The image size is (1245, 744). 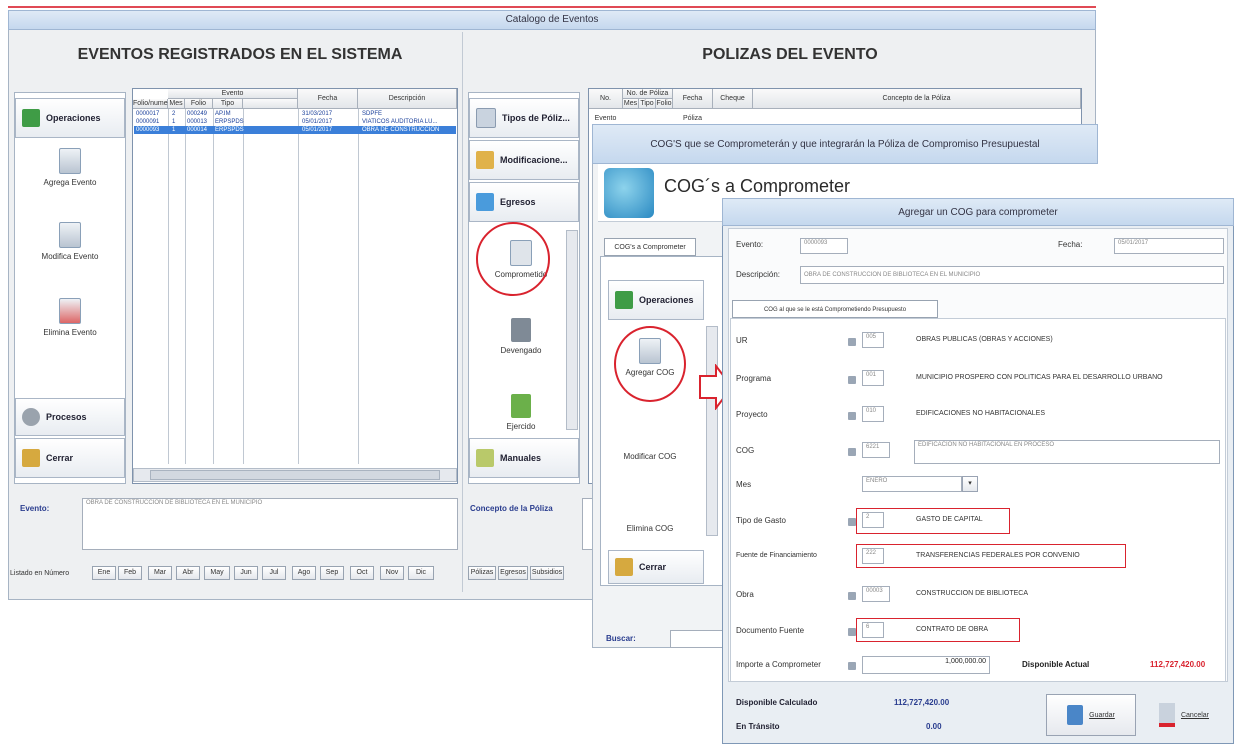 I want to click on month-button: Feb, so click(x=130, y=573).